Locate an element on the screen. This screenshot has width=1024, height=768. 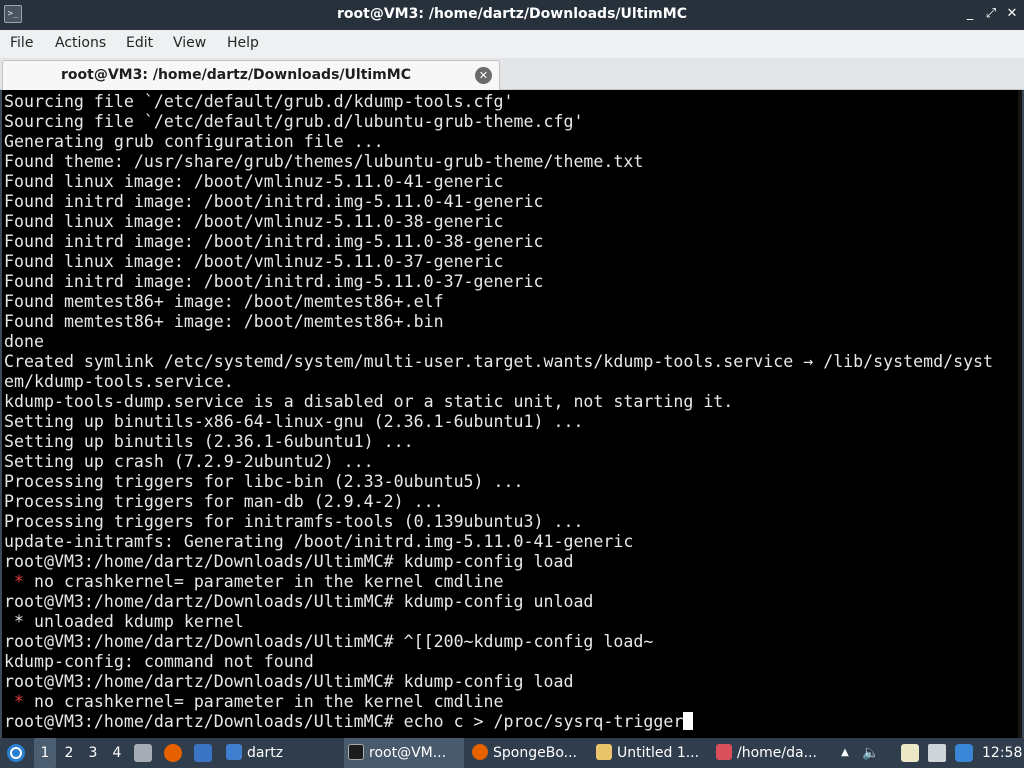
network-icon is located at coordinates (937, 753).